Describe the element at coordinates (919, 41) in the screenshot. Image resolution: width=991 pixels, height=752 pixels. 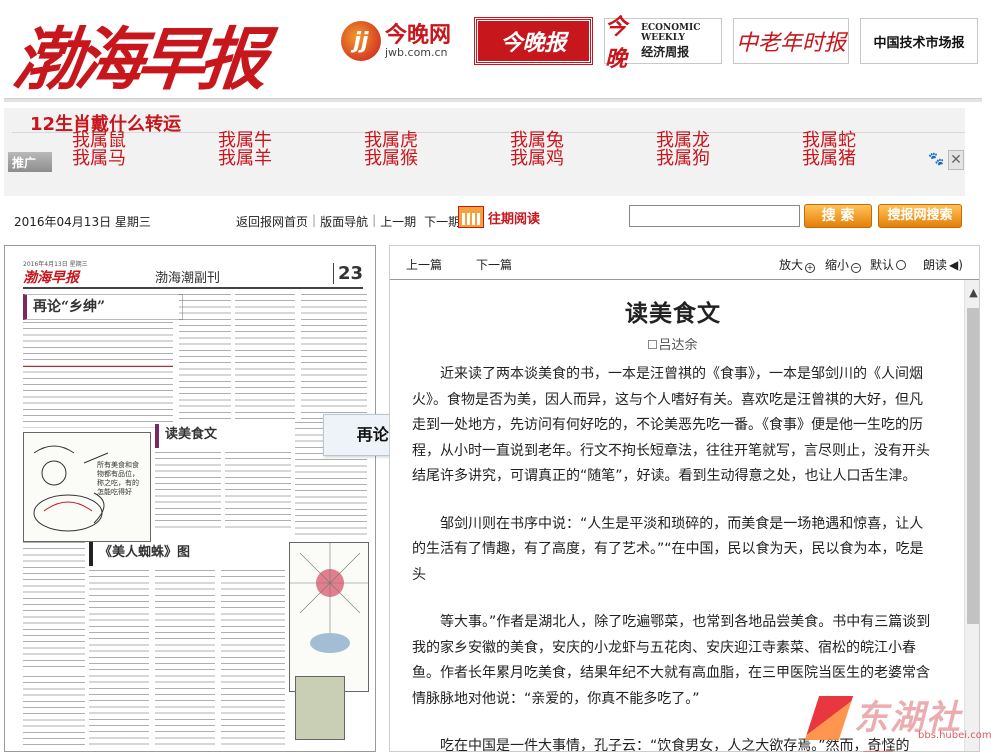
I see `zgjs-logo: 中国技术市场报` at that location.